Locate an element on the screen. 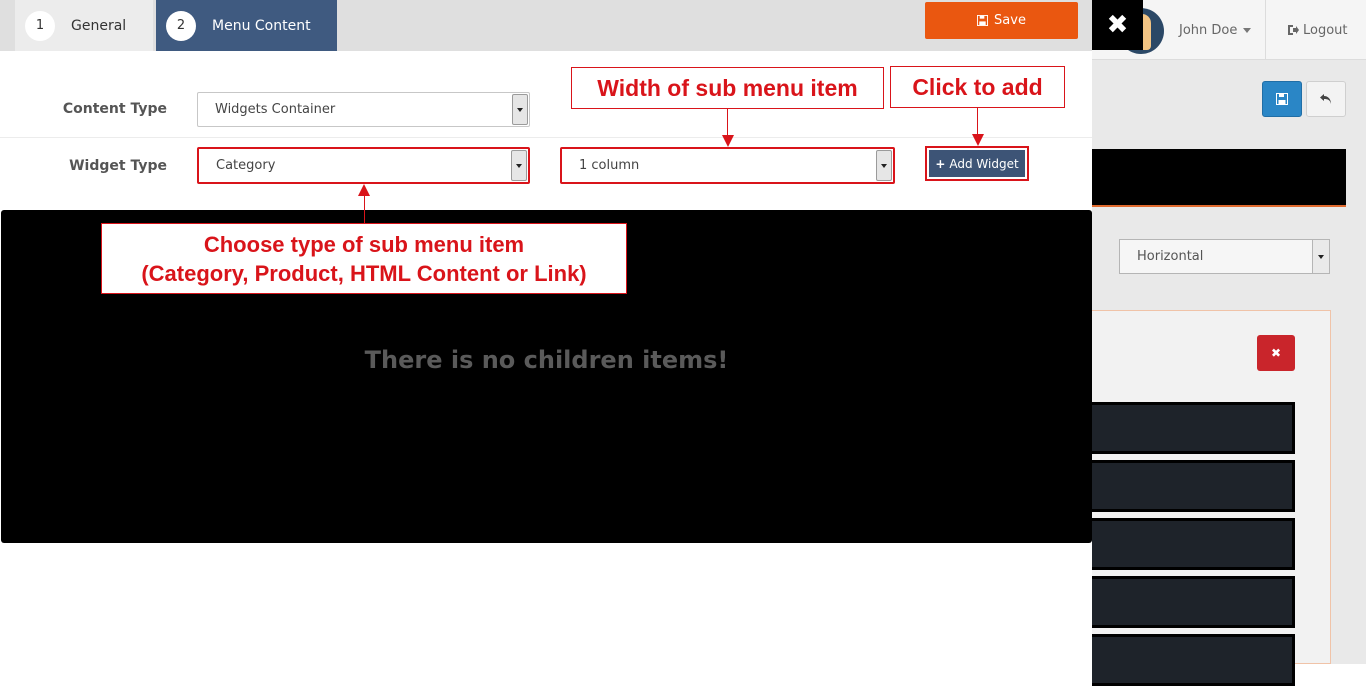  save-label: Save is located at coordinates (1010, 20).